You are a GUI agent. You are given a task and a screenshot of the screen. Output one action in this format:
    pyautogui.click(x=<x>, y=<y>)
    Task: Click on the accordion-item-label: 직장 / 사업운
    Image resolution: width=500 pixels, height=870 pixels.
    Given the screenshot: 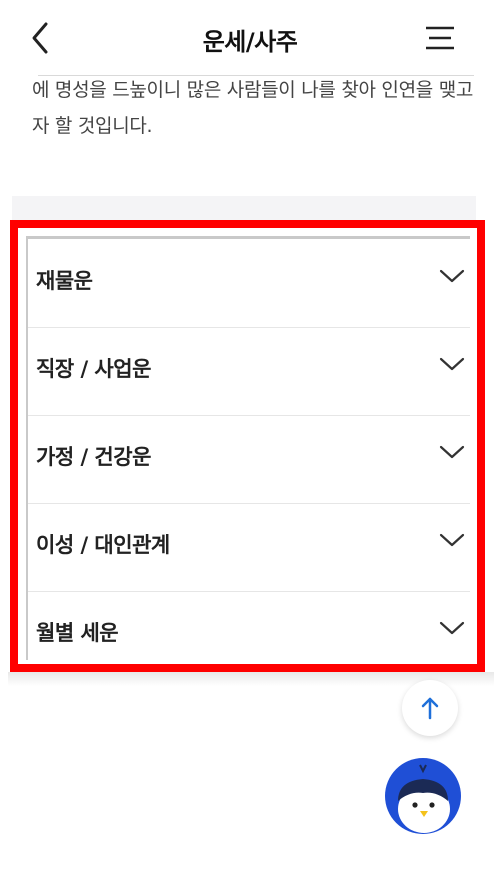 What is the action you would take?
    pyautogui.click(x=93, y=369)
    